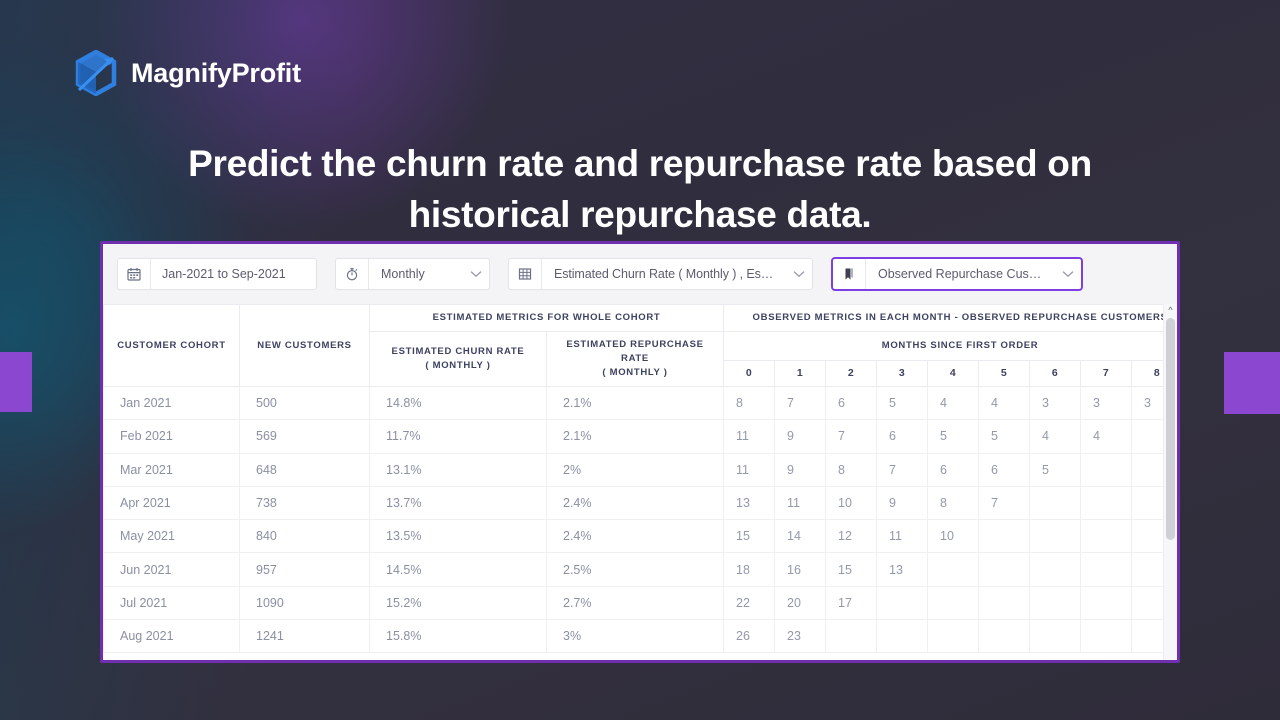  Describe the element at coordinates (635, 372) in the screenshot. I see `header-estimated-repurchase-line2: ( MONTHLY )` at that location.